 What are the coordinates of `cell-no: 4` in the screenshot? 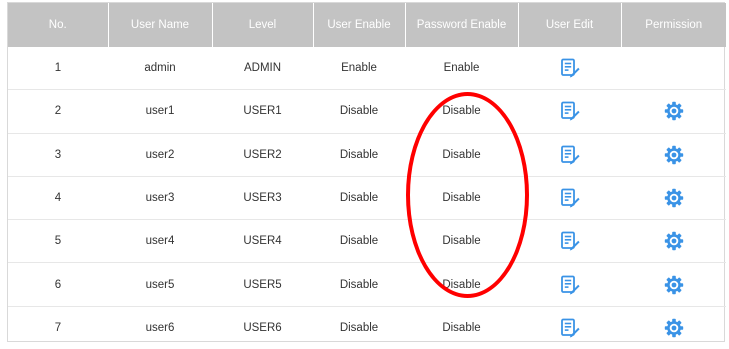 It's located at (58, 198).